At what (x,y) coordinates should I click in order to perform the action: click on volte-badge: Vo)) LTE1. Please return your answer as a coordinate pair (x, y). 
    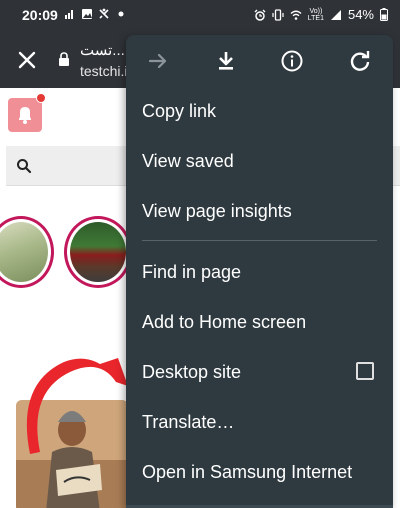
    Looking at the image, I should click on (316, 15).